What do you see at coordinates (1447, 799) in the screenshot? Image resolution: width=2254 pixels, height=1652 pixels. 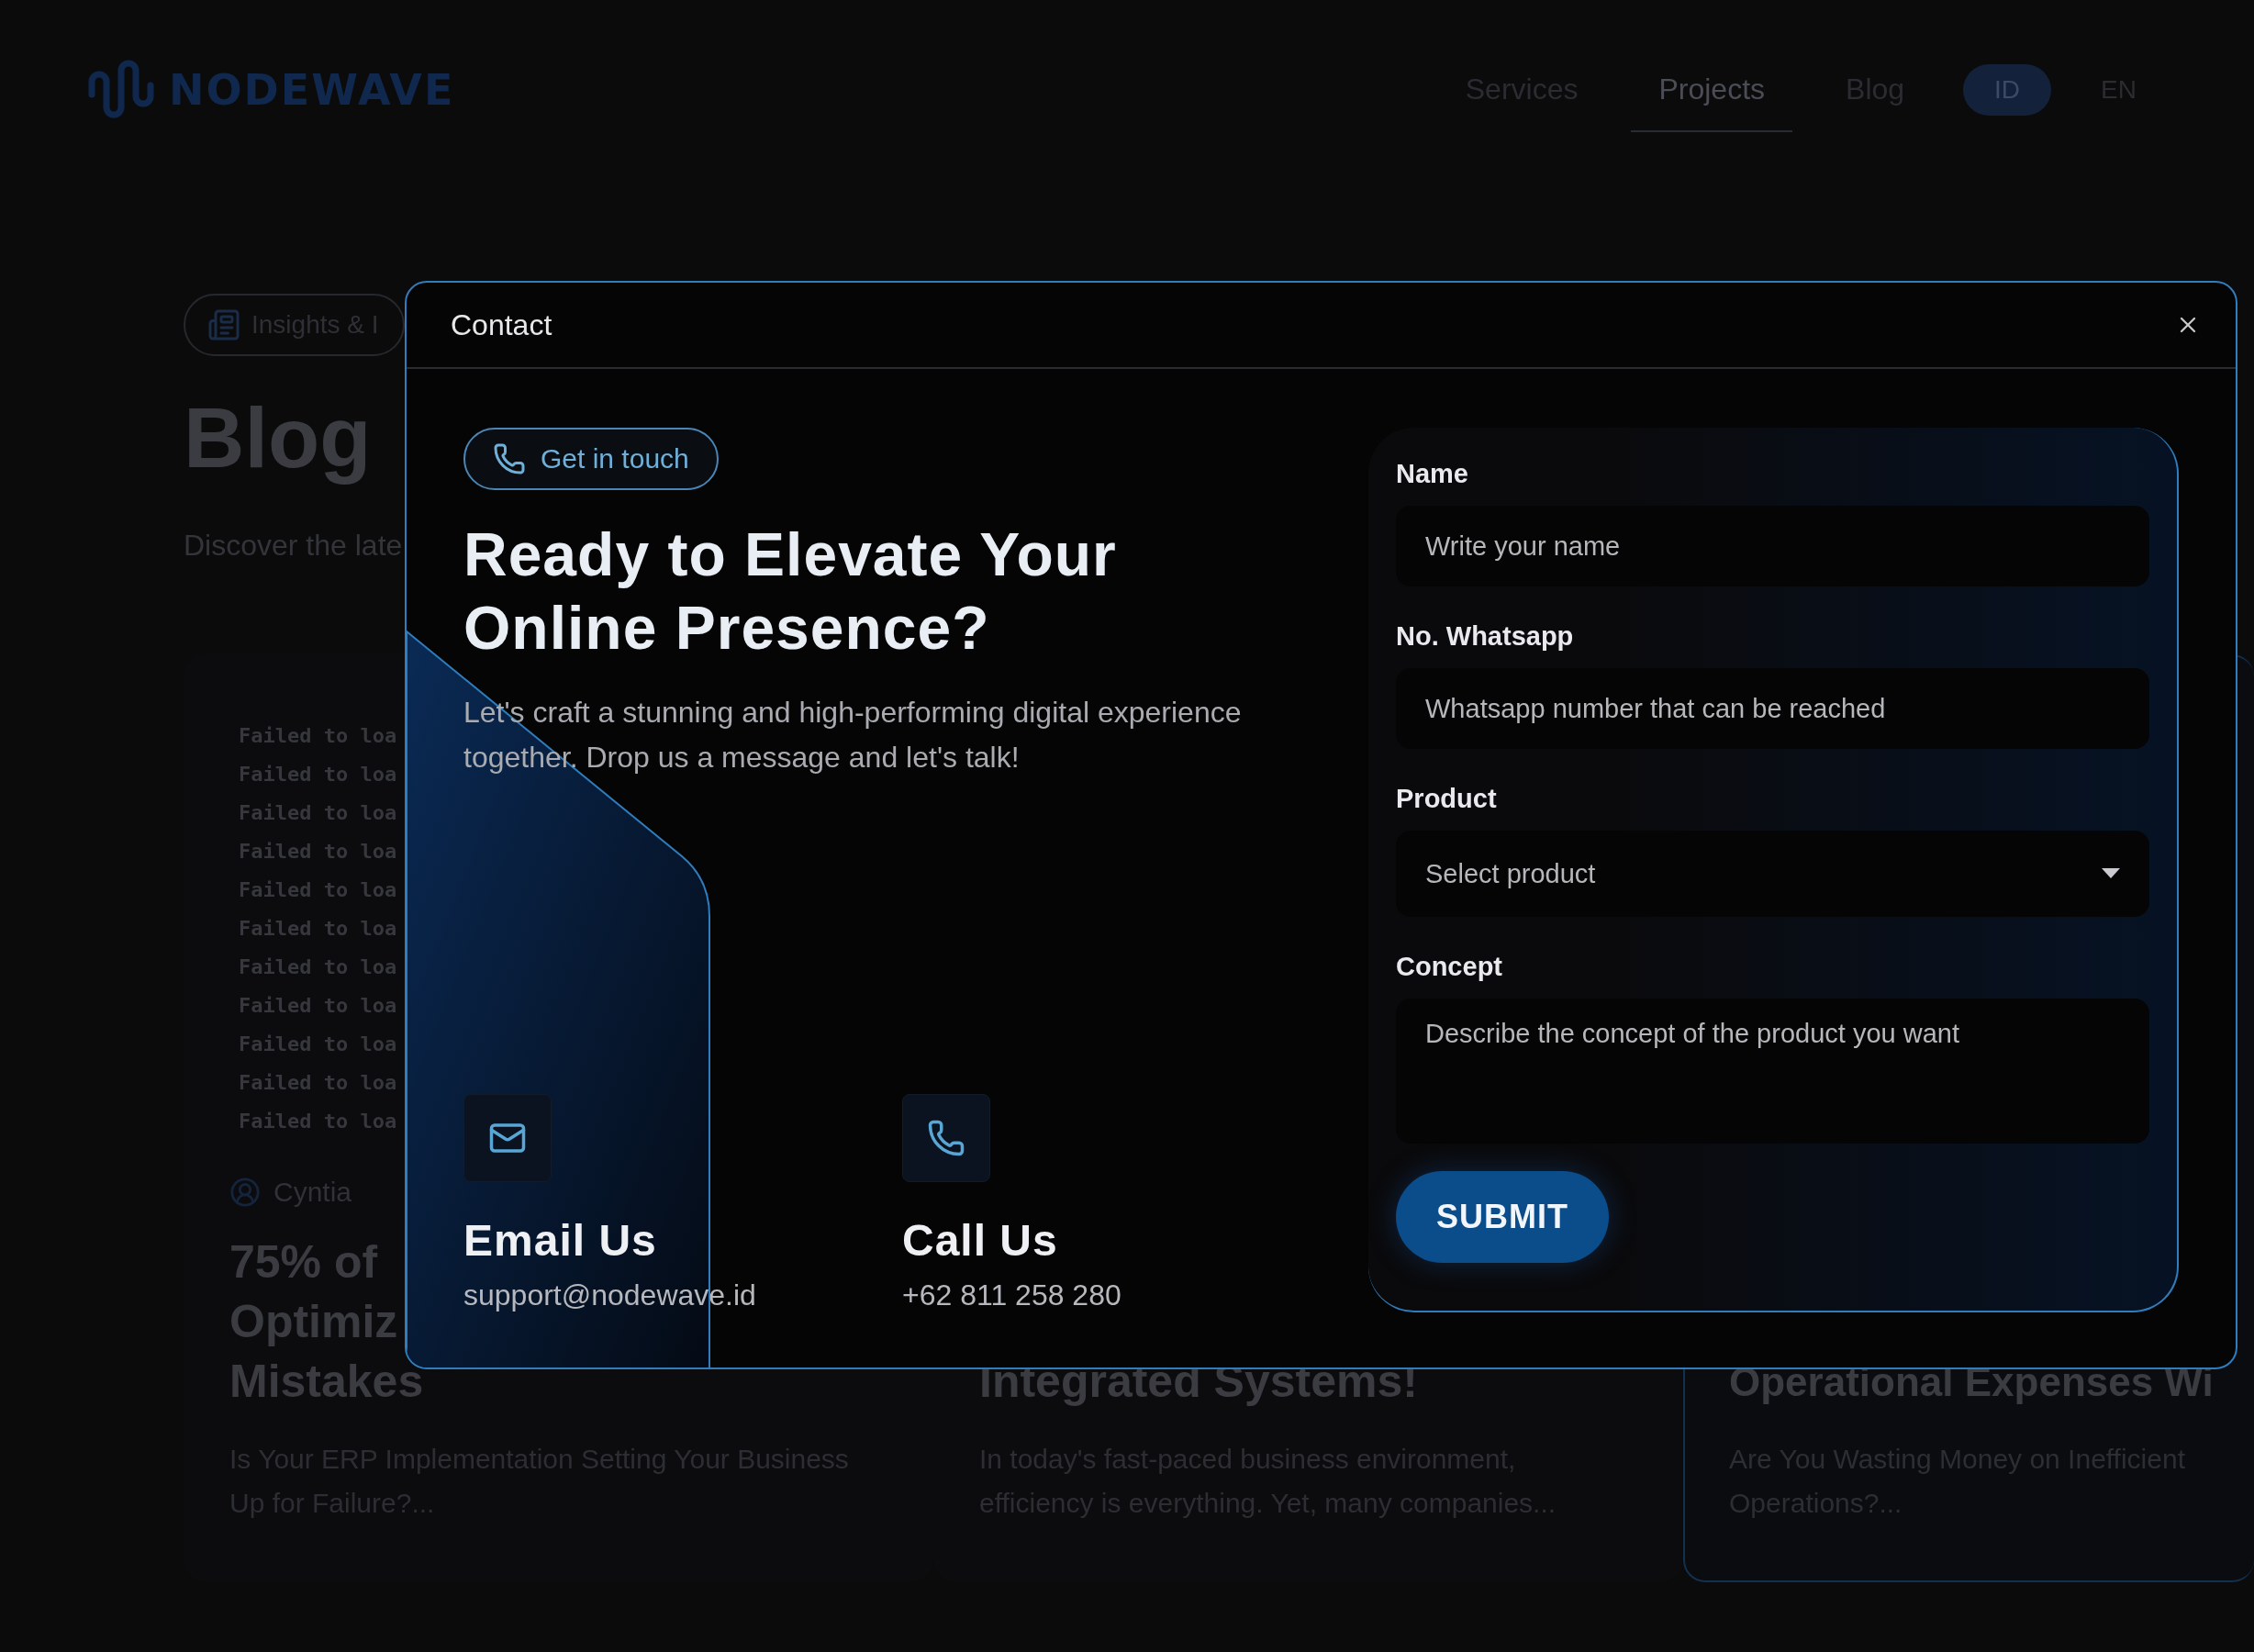 I see `field-label: Product` at bounding box center [1447, 799].